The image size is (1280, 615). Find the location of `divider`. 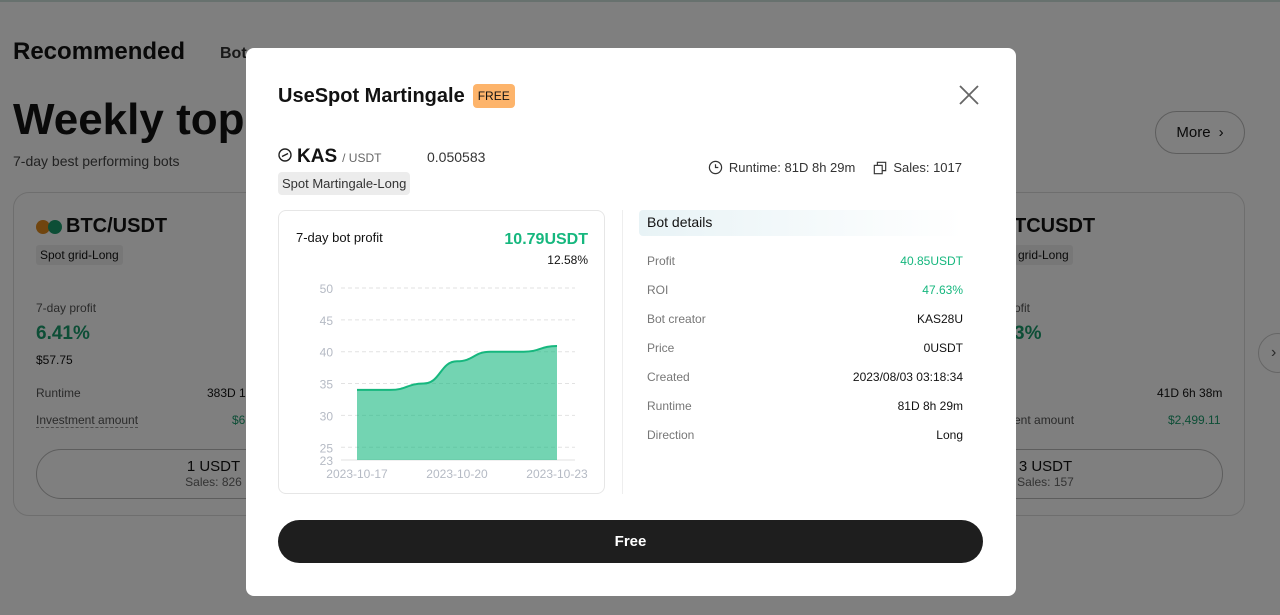

divider is located at coordinates (622, 352).